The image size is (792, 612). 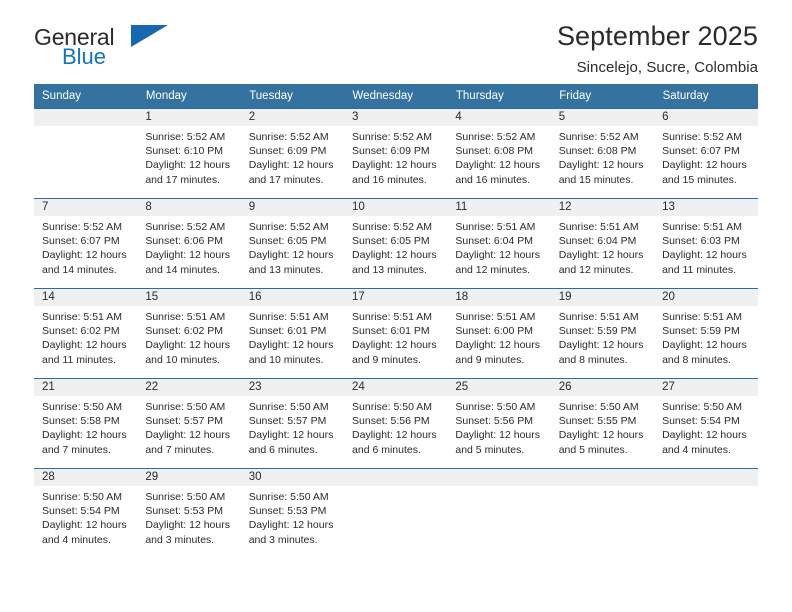 I want to click on day-number: 3, so click(x=396, y=117).